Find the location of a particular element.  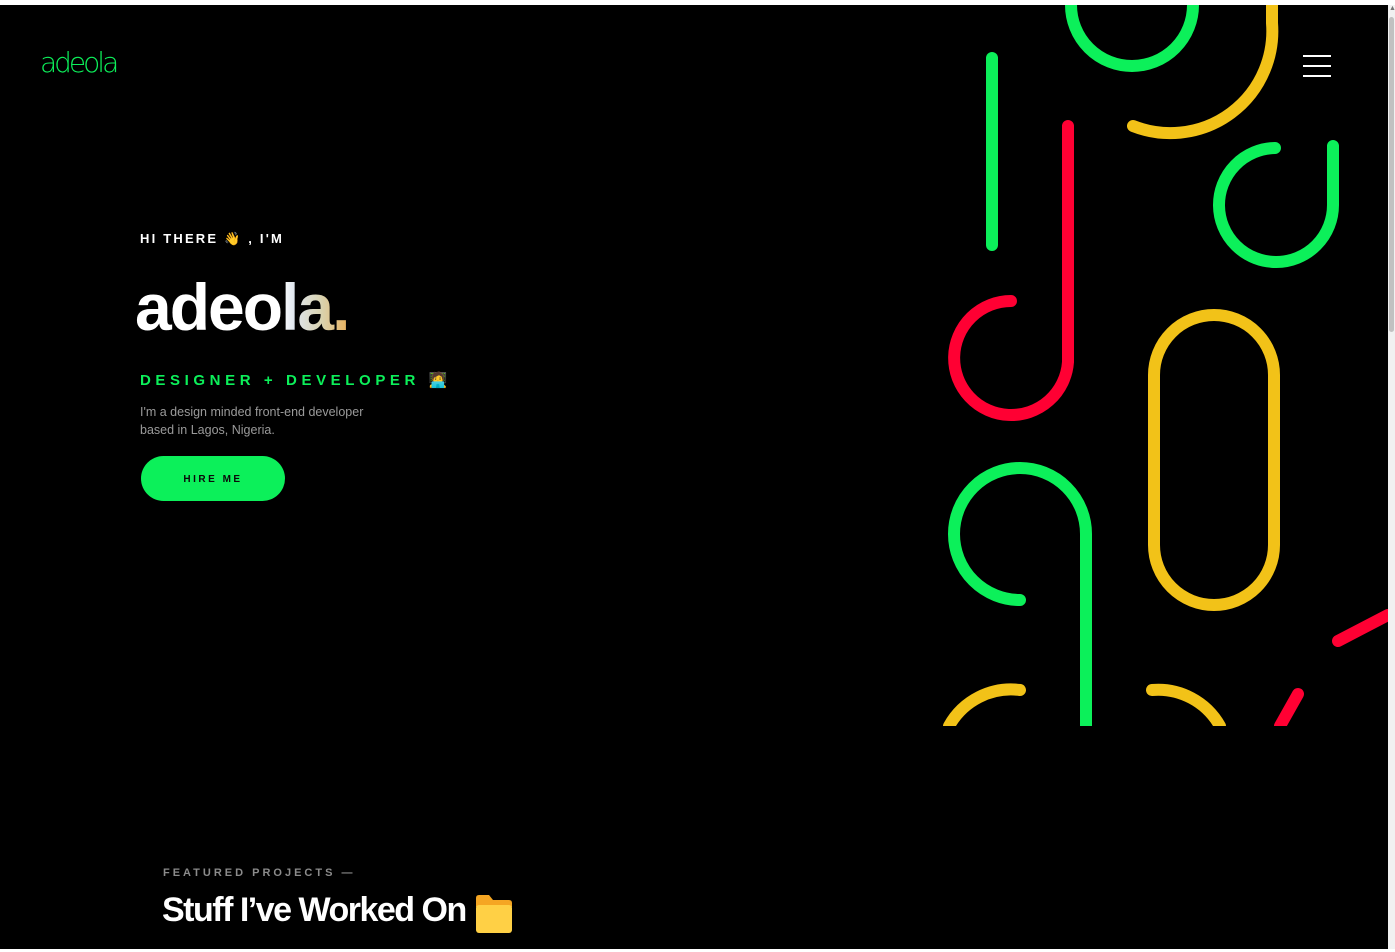

role-text: DESIGNER + DEVELOPER is located at coordinates (280, 380).